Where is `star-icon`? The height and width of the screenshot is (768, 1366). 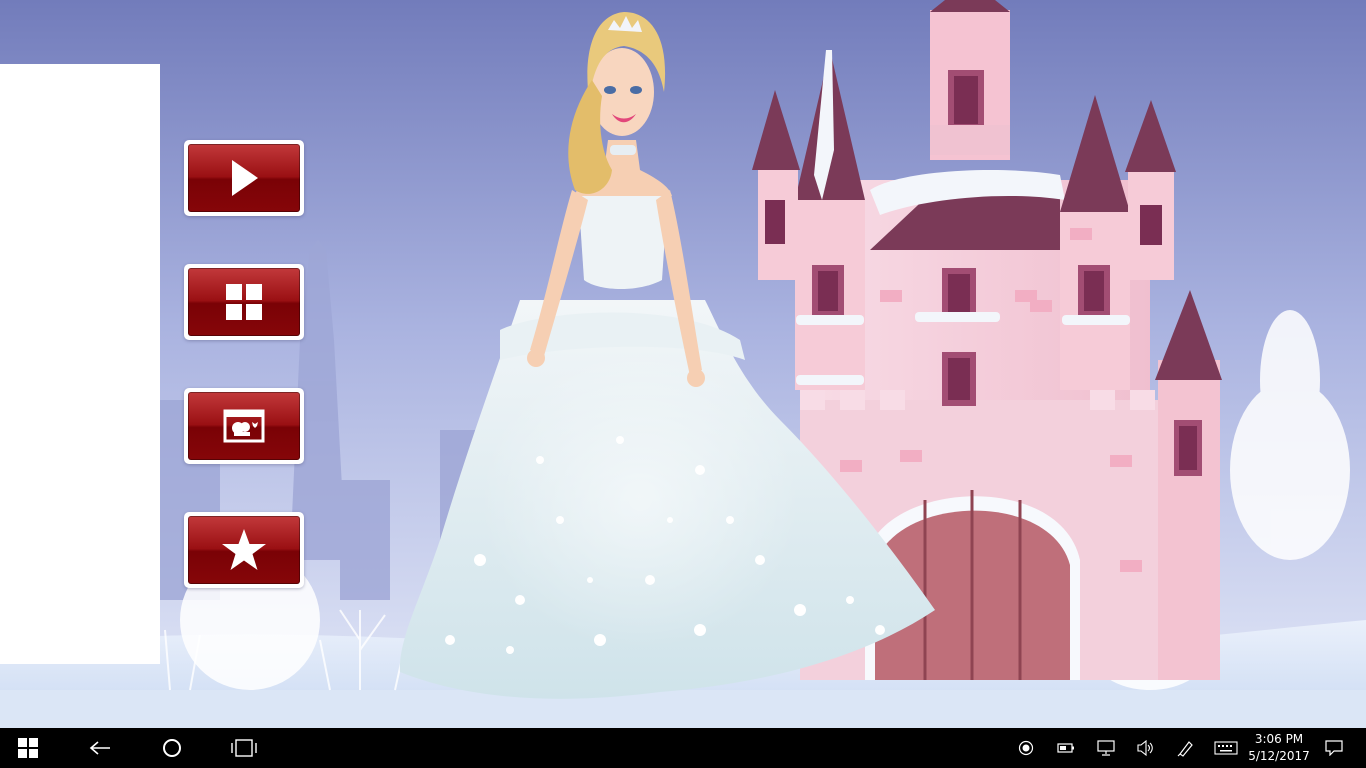 star-icon is located at coordinates (244, 549).